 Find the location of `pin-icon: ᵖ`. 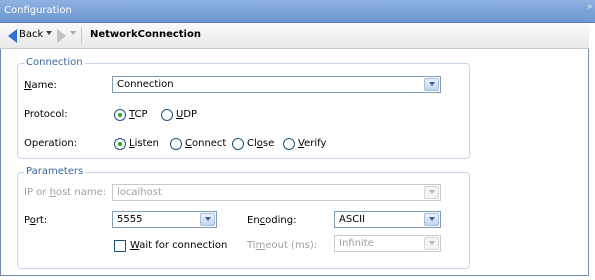

pin-icon: ᵖ is located at coordinates (590, 9).